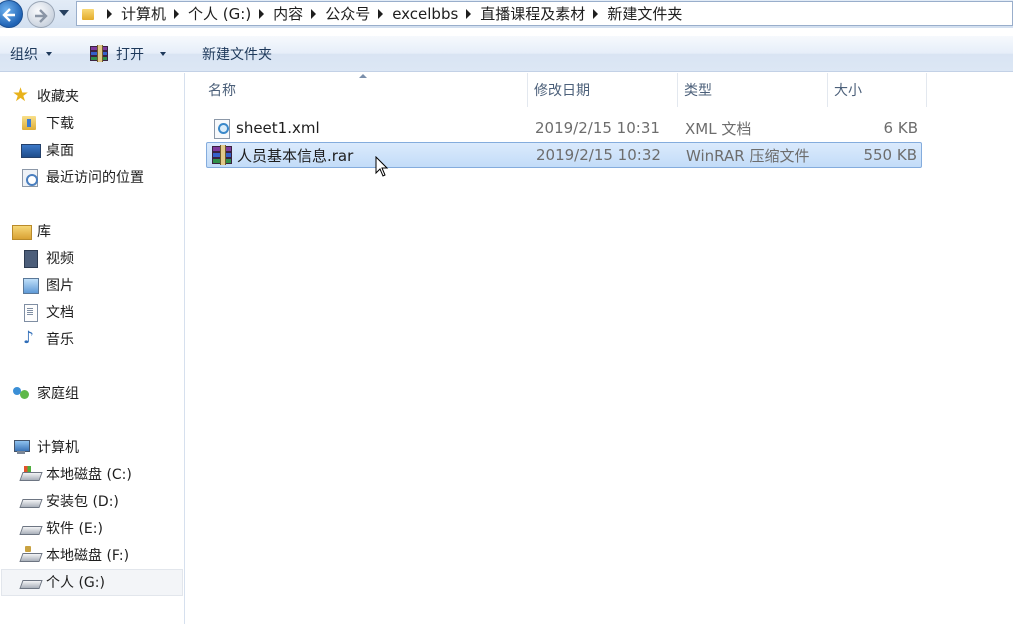 This screenshot has width=1013, height=624. I want to click on file-date: 2019/2/15 10:31, so click(597, 128).